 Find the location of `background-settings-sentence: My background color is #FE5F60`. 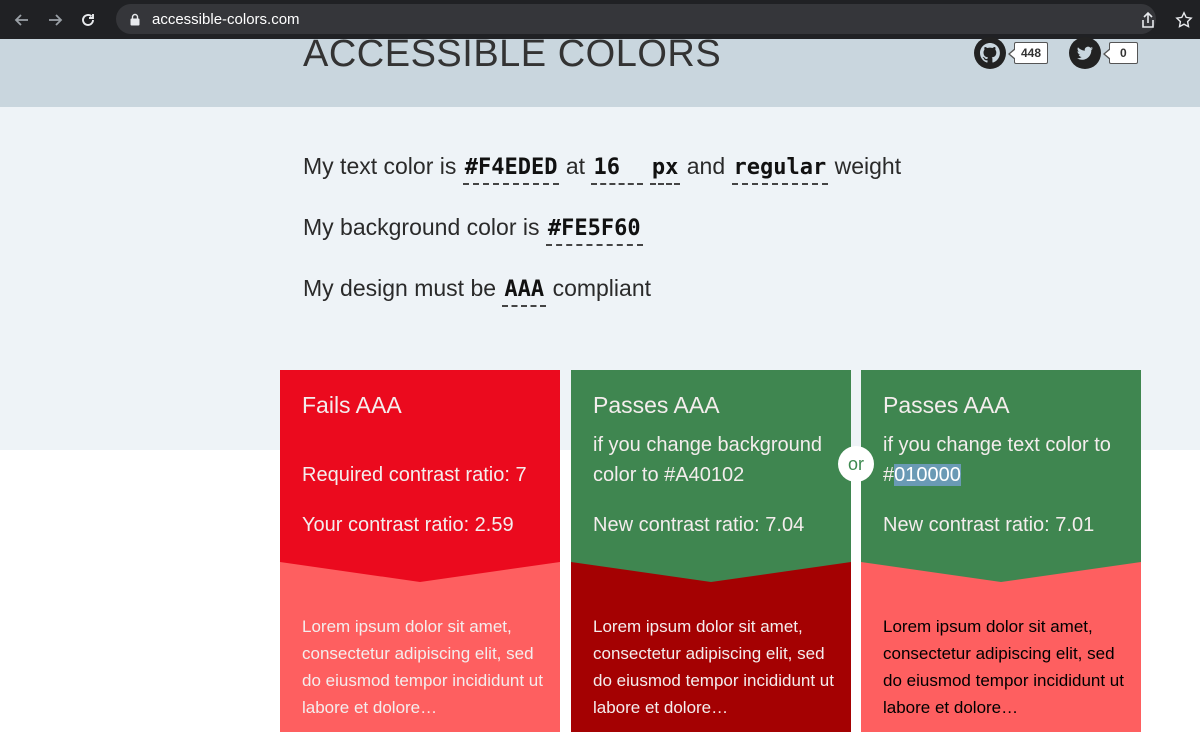

background-settings-sentence: My background color is #FE5F60 is located at coordinates (473, 230).